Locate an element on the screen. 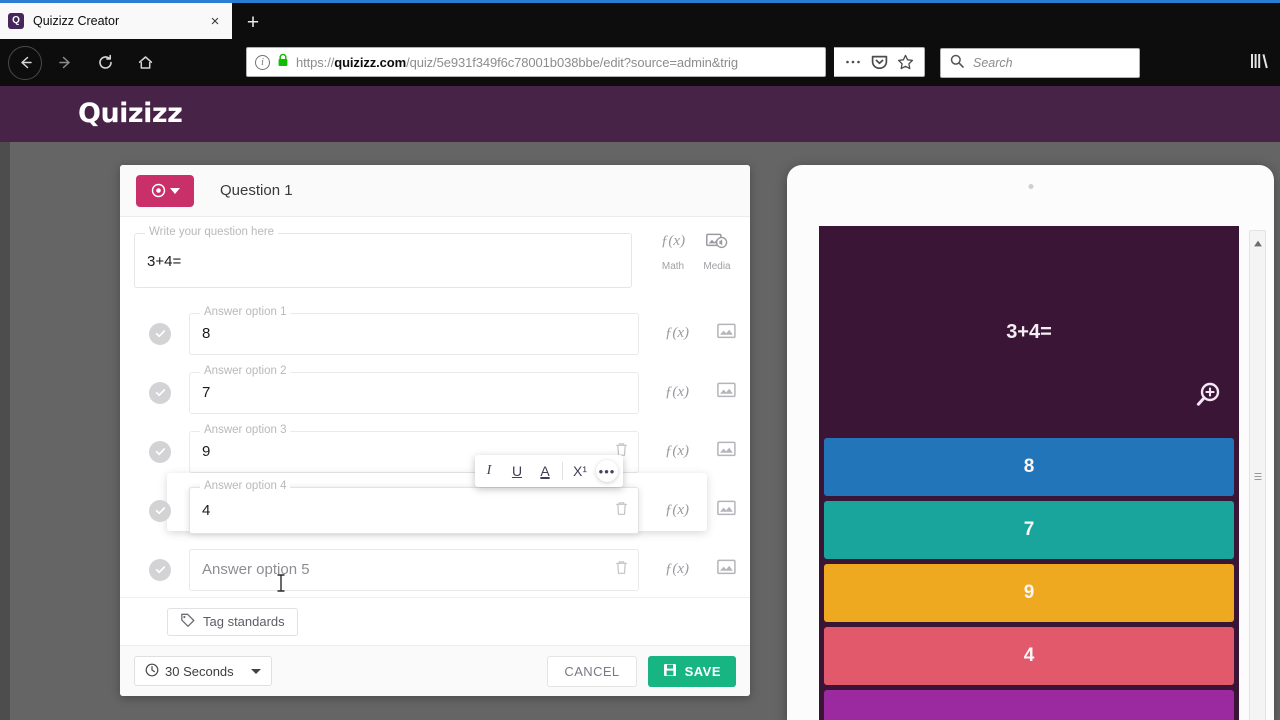 This screenshot has height=720, width=1280. preview-tile: 4 is located at coordinates (1029, 656).